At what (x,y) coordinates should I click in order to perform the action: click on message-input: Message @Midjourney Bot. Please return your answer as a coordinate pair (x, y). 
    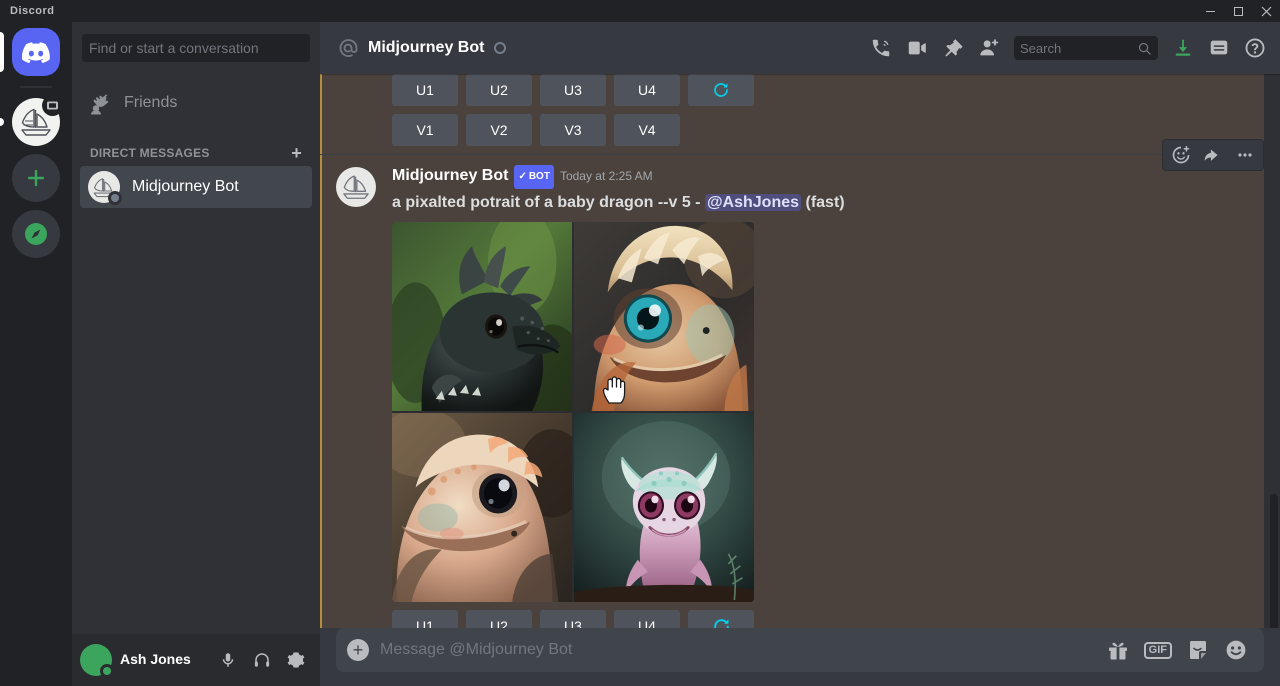
    Looking at the image, I should click on (743, 650).